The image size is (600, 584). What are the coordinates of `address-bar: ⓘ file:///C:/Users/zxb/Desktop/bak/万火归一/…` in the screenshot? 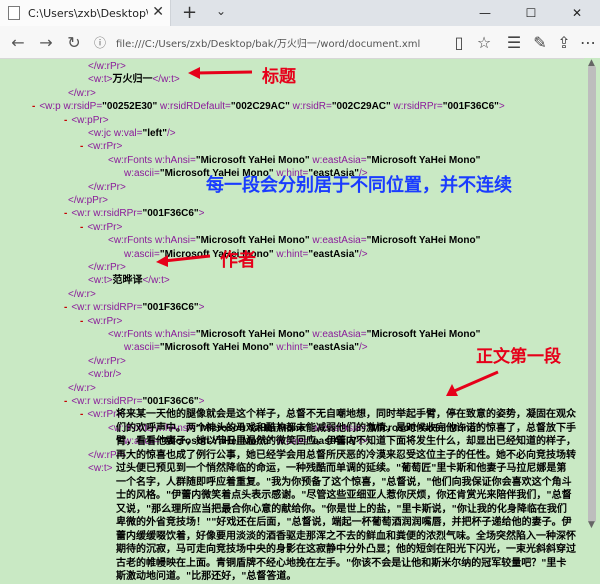 It's located at (282, 42).